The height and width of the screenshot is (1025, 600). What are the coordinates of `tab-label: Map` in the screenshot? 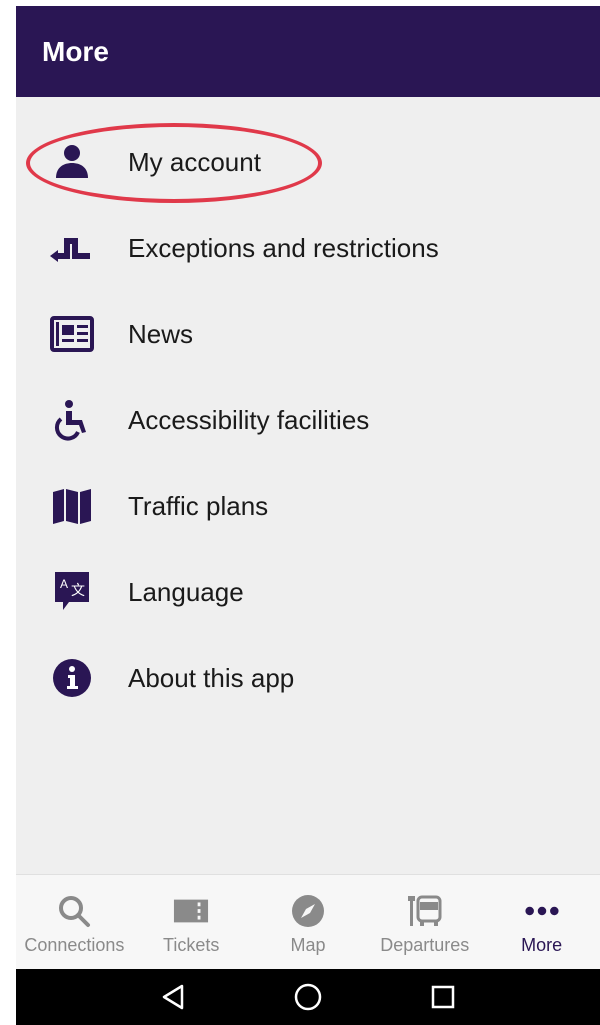 It's located at (308, 945).